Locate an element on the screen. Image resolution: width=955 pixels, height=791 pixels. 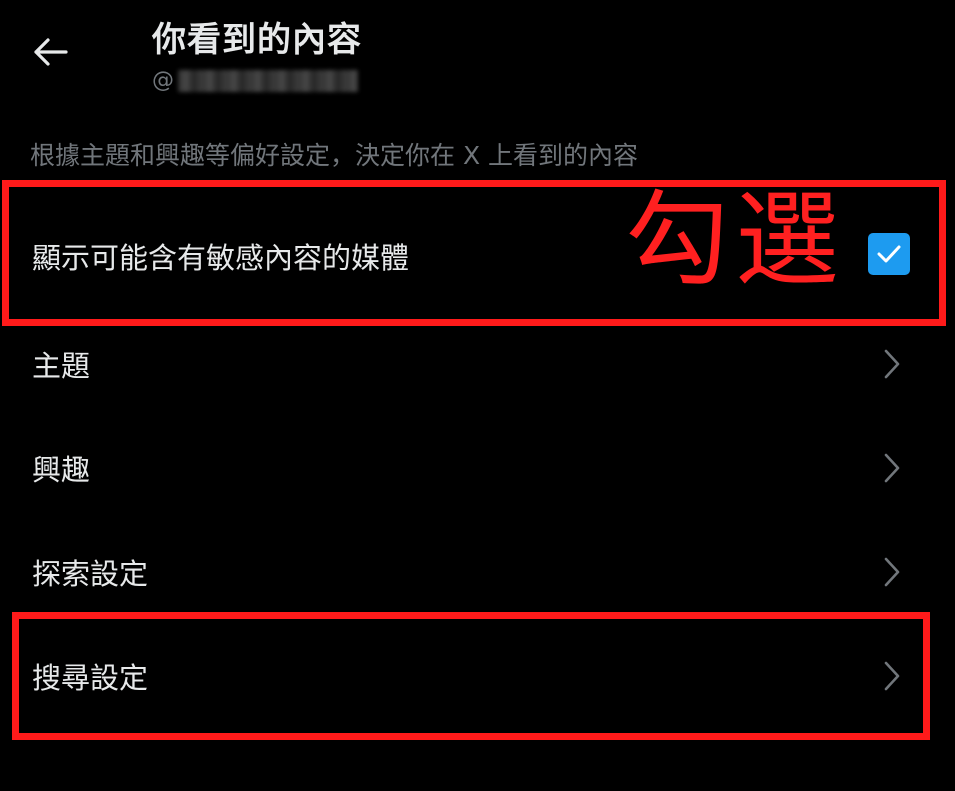
checkmark-icon is located at coordinates (889, 254).